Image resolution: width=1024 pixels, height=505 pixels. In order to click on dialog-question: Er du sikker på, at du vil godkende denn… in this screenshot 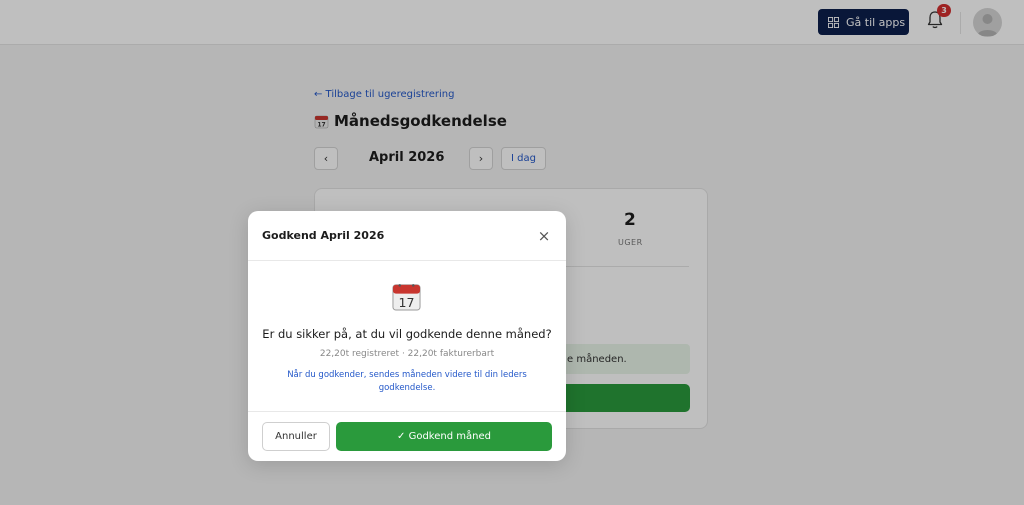, I will do `click(407, 334)`.